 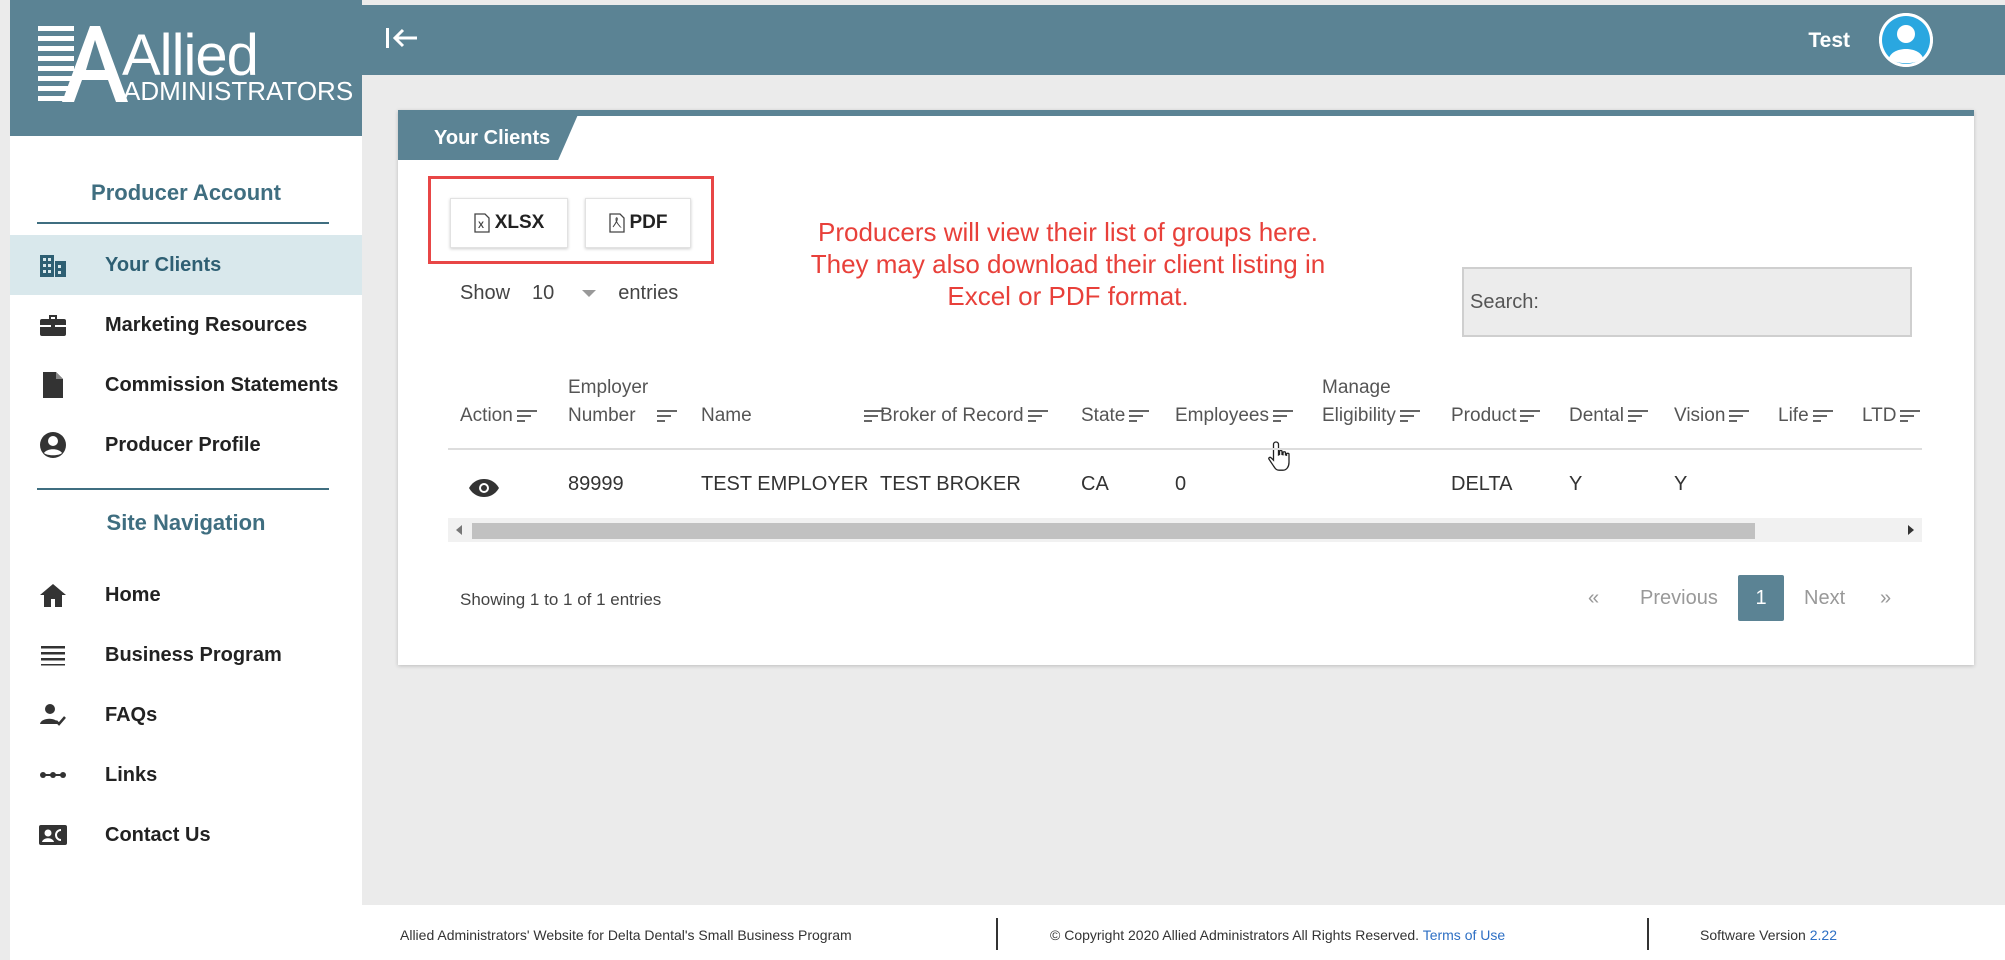 What do you see at coordinates (53, 595) in the screenshot?
I see `home-icon` at bounding box center [53, 595].